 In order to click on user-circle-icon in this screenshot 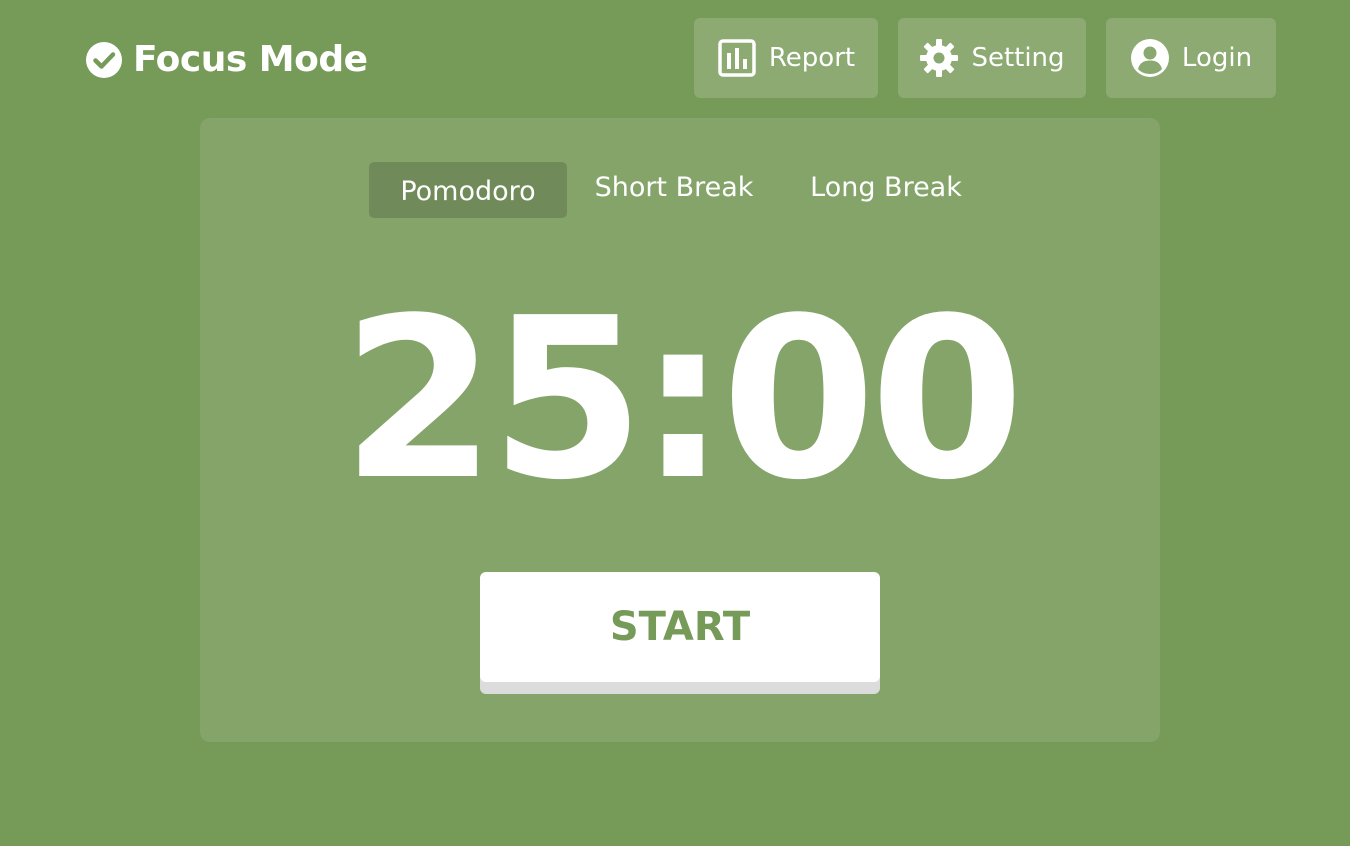, I will do `click(1149, 58)`.